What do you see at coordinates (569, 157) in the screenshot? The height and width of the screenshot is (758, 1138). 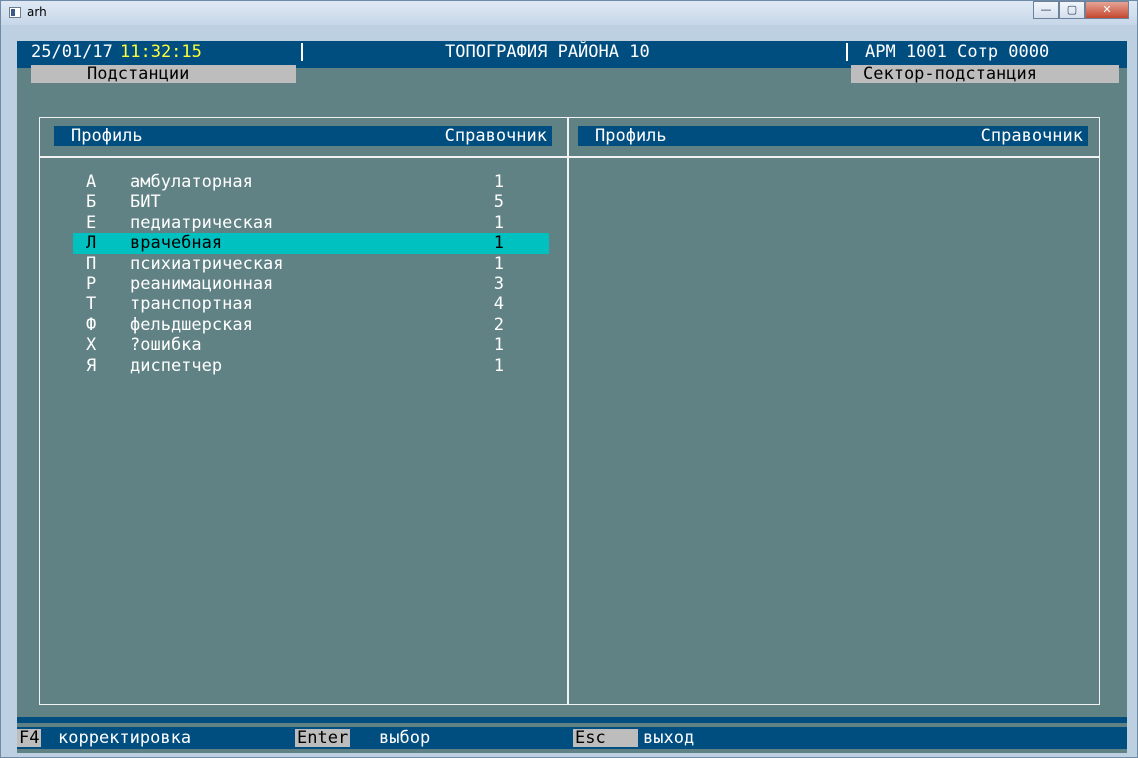 I see `header-divider` at bounding box center [569, 157].